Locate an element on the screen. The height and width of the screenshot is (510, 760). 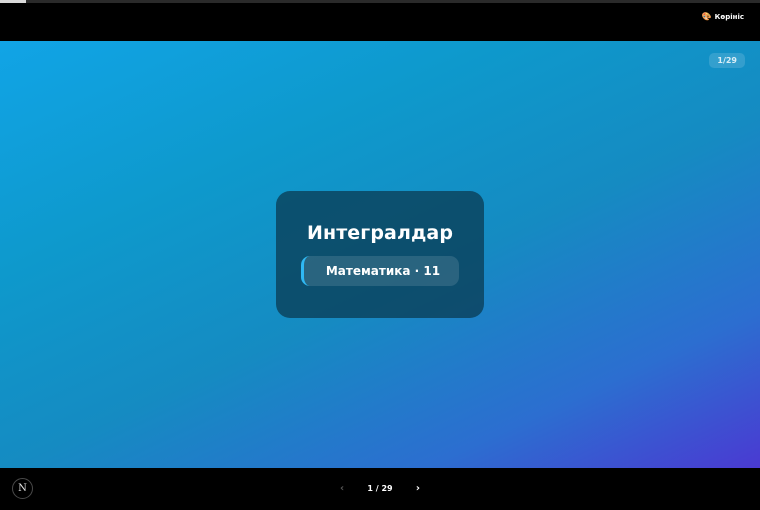
next-slide-button: › is located at coordinates (418, 488).